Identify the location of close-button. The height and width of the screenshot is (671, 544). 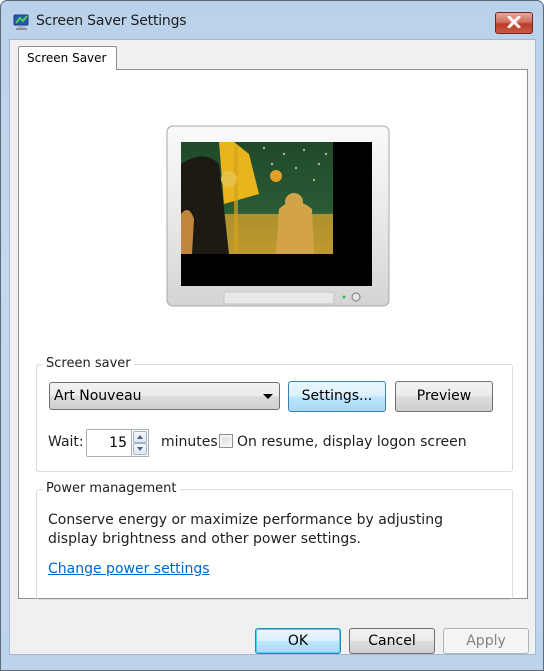
(514, 23).